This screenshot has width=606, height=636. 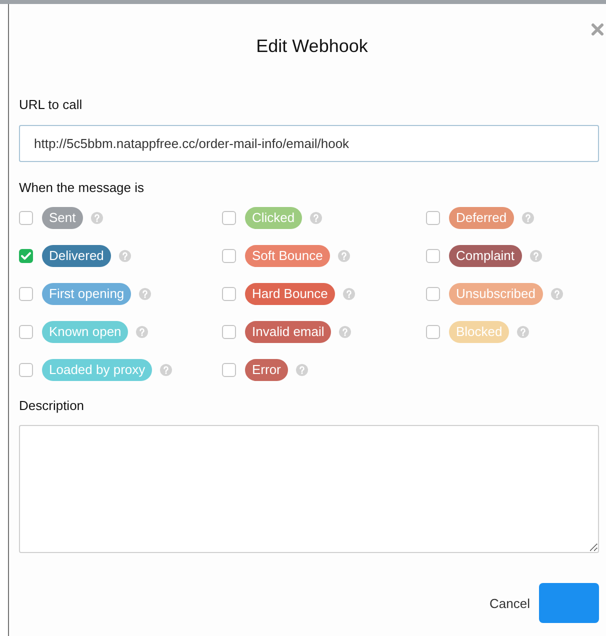 I want to click on dialog-title: Edit Webhook, so click(x=311, y=46).